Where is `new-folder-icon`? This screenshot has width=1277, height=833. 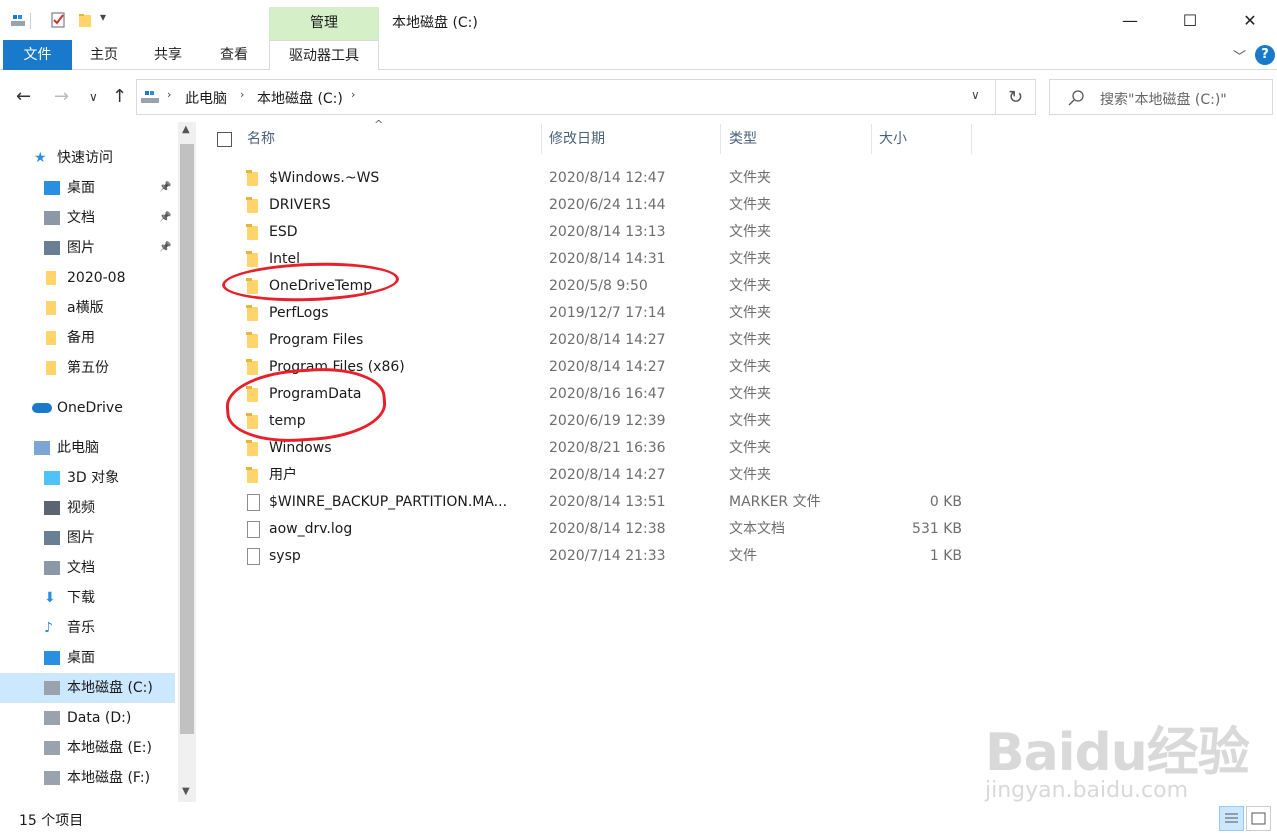 new-folder-icon is located at coordinates (85, 20).